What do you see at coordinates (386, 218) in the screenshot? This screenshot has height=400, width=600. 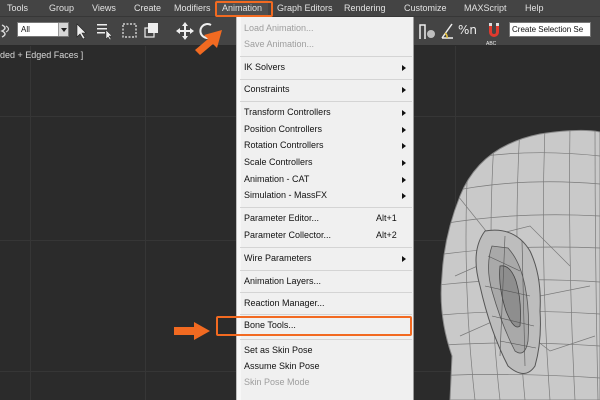 I see `shortcut-parameter-editor: Alt+1` at bounding box center [386, 218].